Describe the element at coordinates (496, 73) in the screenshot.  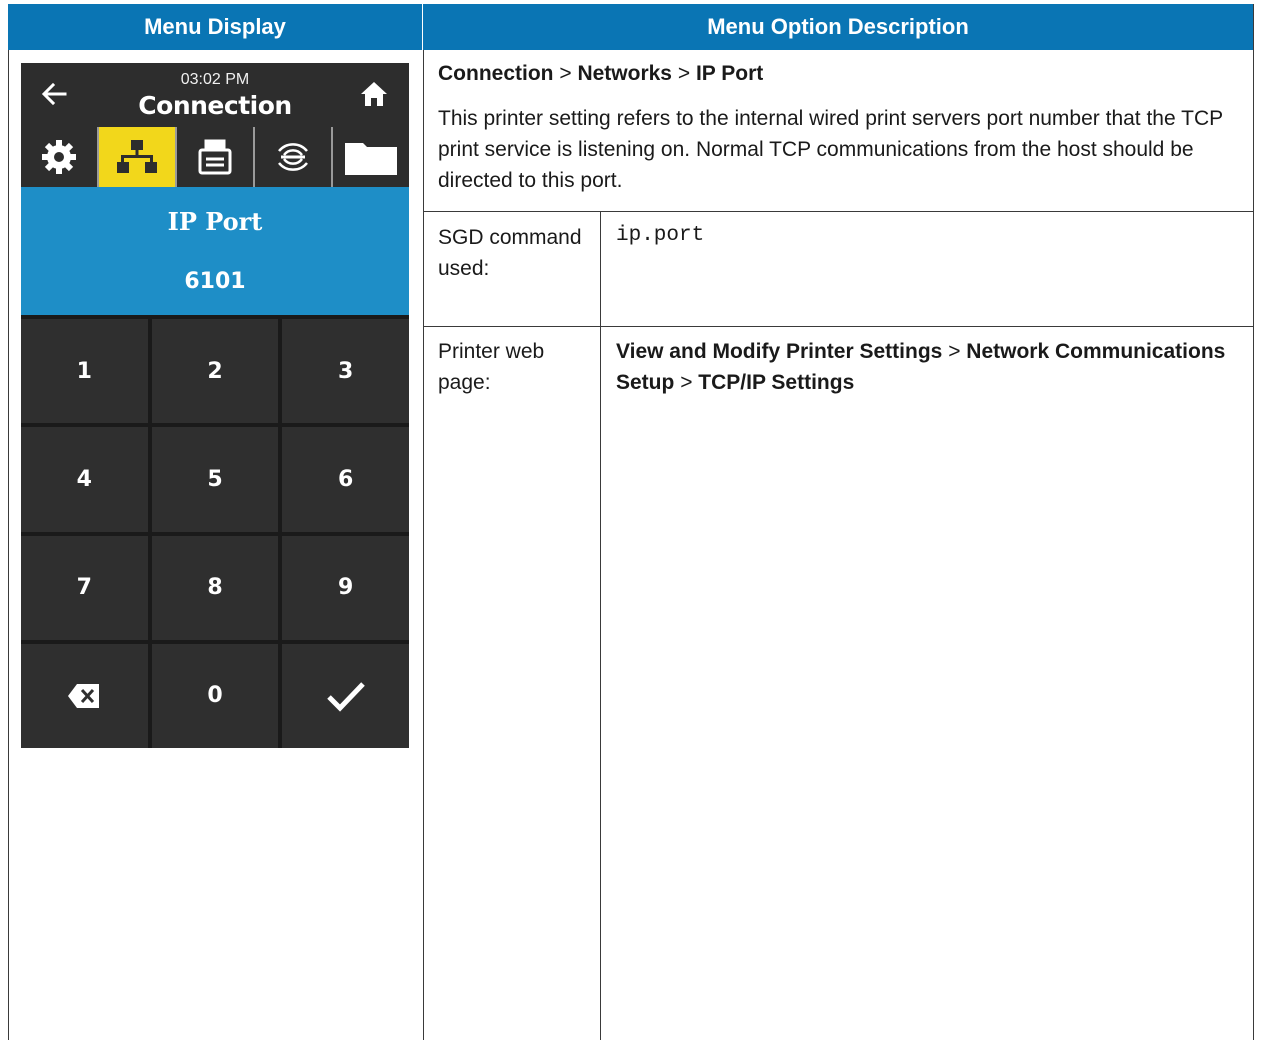
I see `breadcrumb-connection: Connection` at that location.